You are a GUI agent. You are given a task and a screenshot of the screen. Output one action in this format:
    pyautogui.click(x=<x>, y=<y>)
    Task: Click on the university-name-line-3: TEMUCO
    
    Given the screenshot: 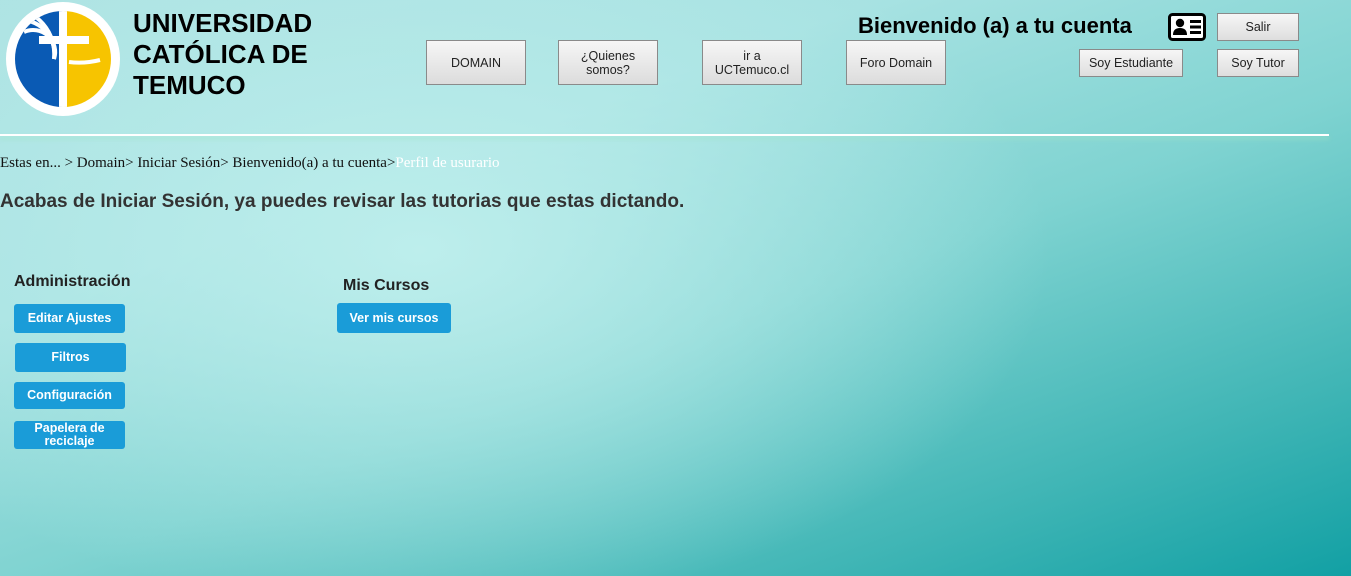 What is the action you would take?
    pyautogui.click(x=189, y=85)
    